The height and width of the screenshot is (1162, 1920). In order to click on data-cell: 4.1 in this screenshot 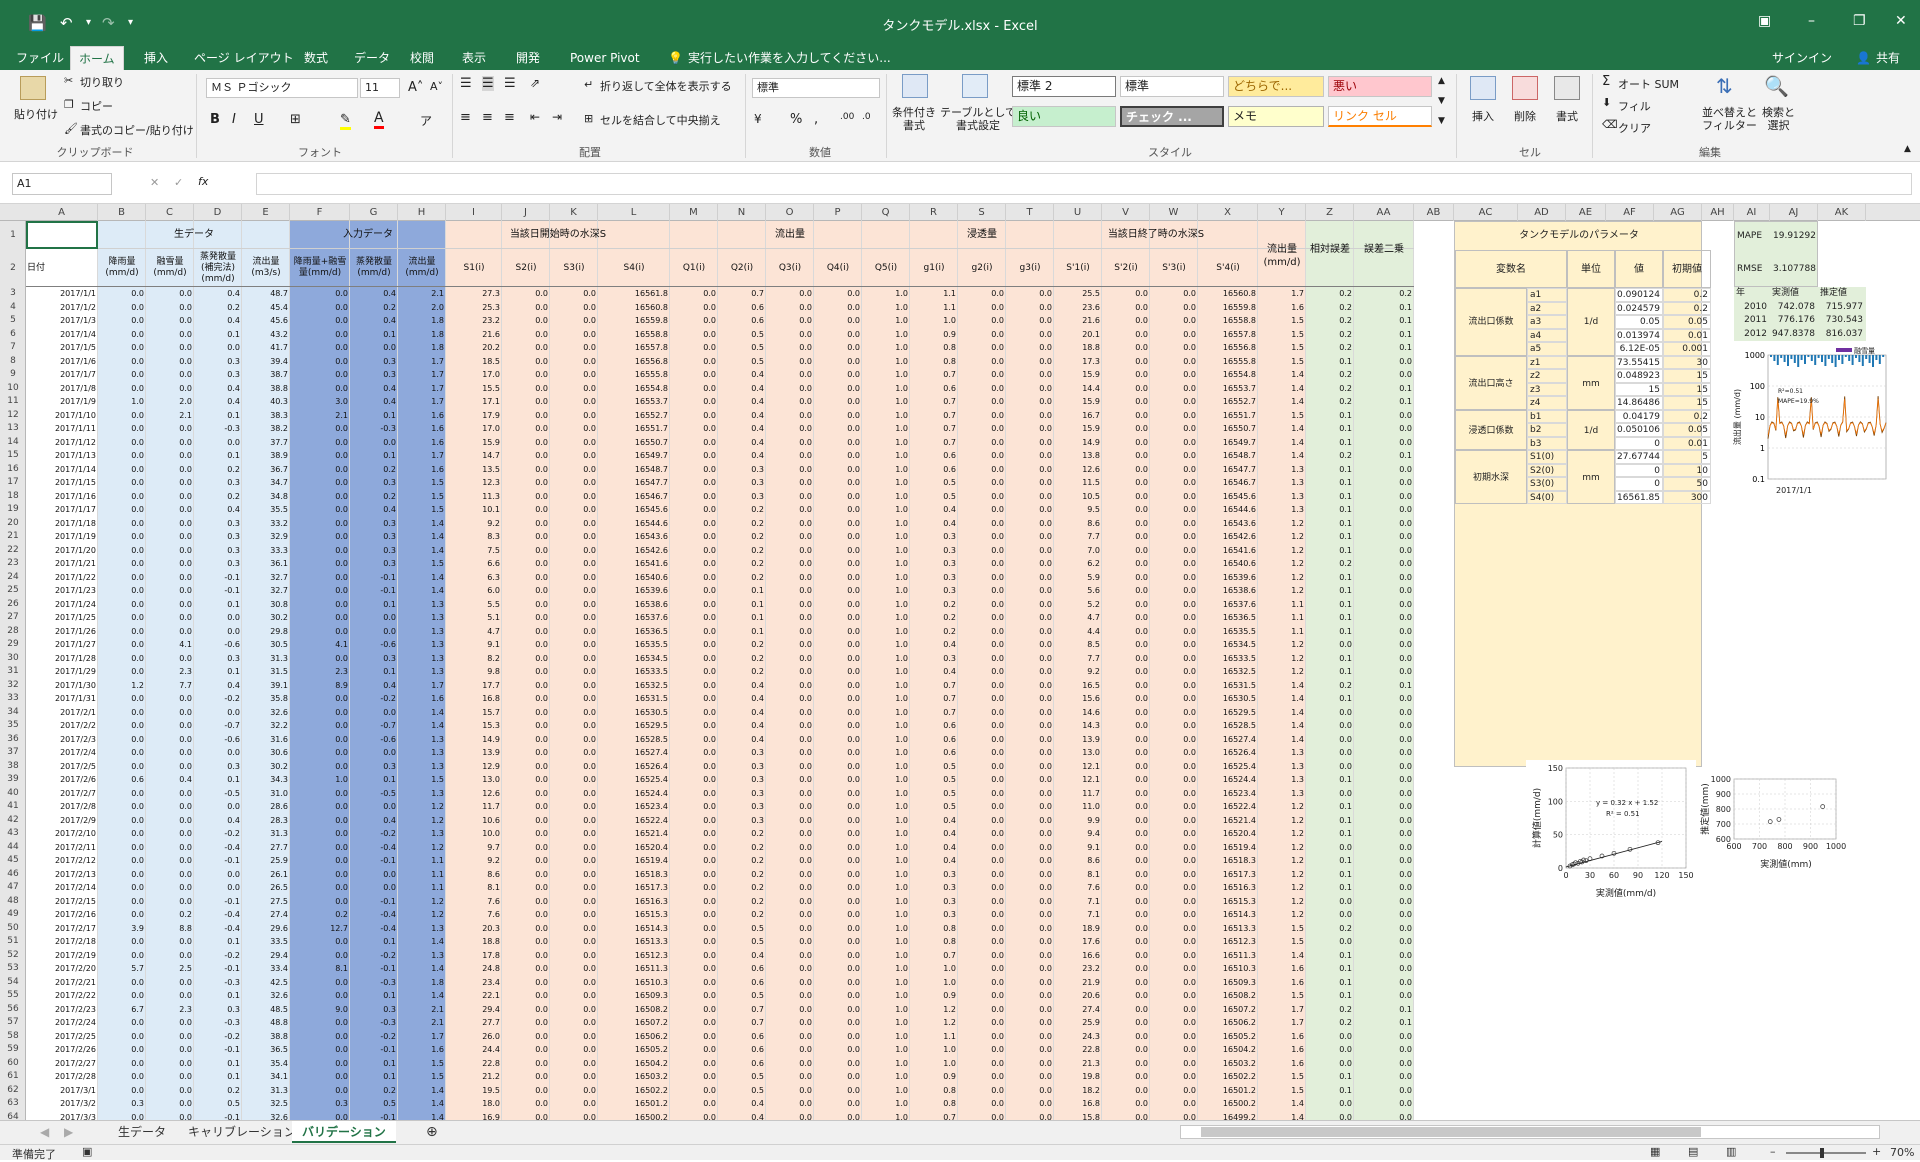, I will do `click(170, 644)`.